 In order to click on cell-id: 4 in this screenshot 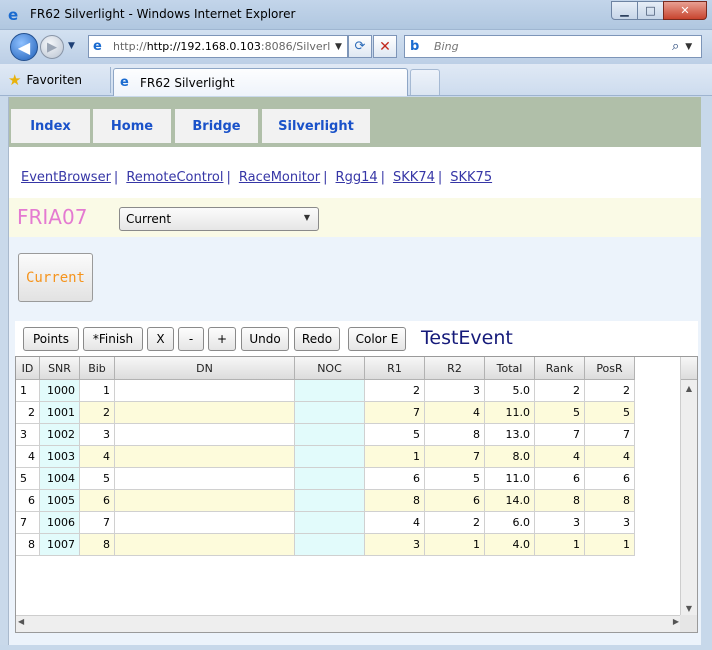, I will do `click(28, 457)`.